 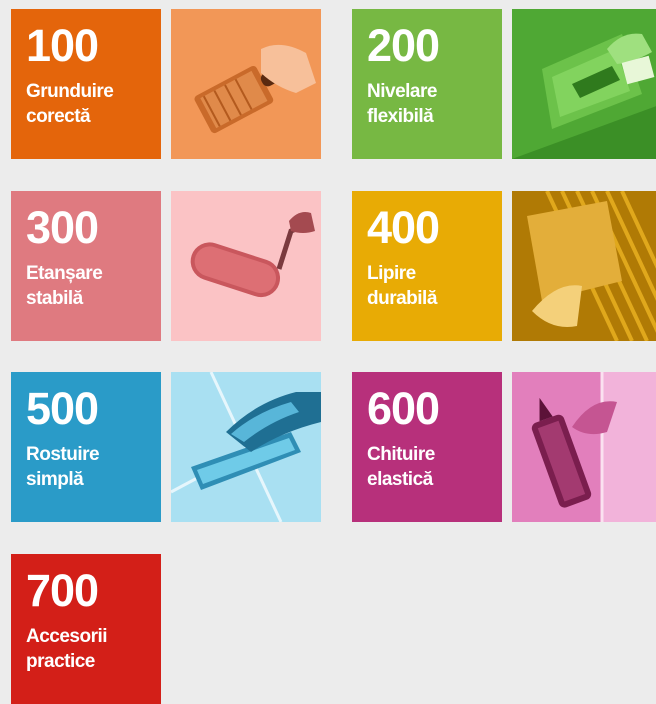 What do you see at coordinates (403, 408) in the screenshot?
I see `category-number: 600` at bounding box center [403, 408].